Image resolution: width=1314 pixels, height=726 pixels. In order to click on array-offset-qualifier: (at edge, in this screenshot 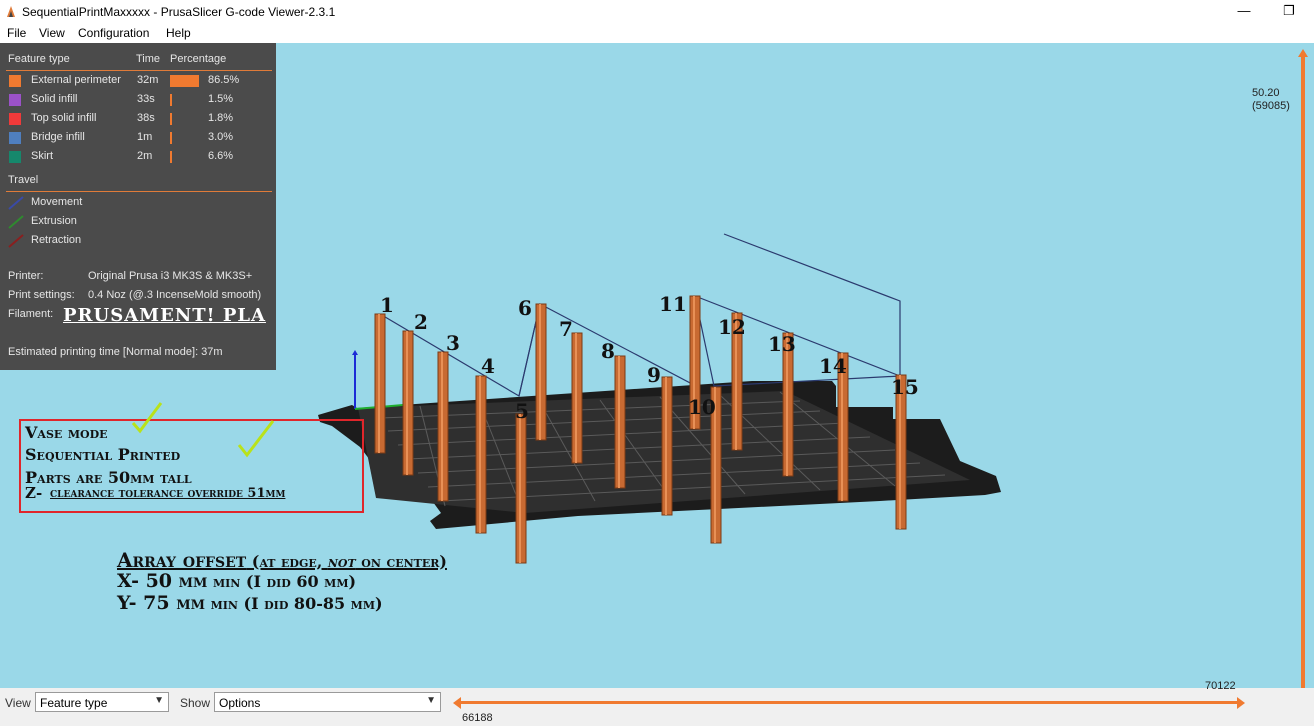, I will do `click(287, 561)`.